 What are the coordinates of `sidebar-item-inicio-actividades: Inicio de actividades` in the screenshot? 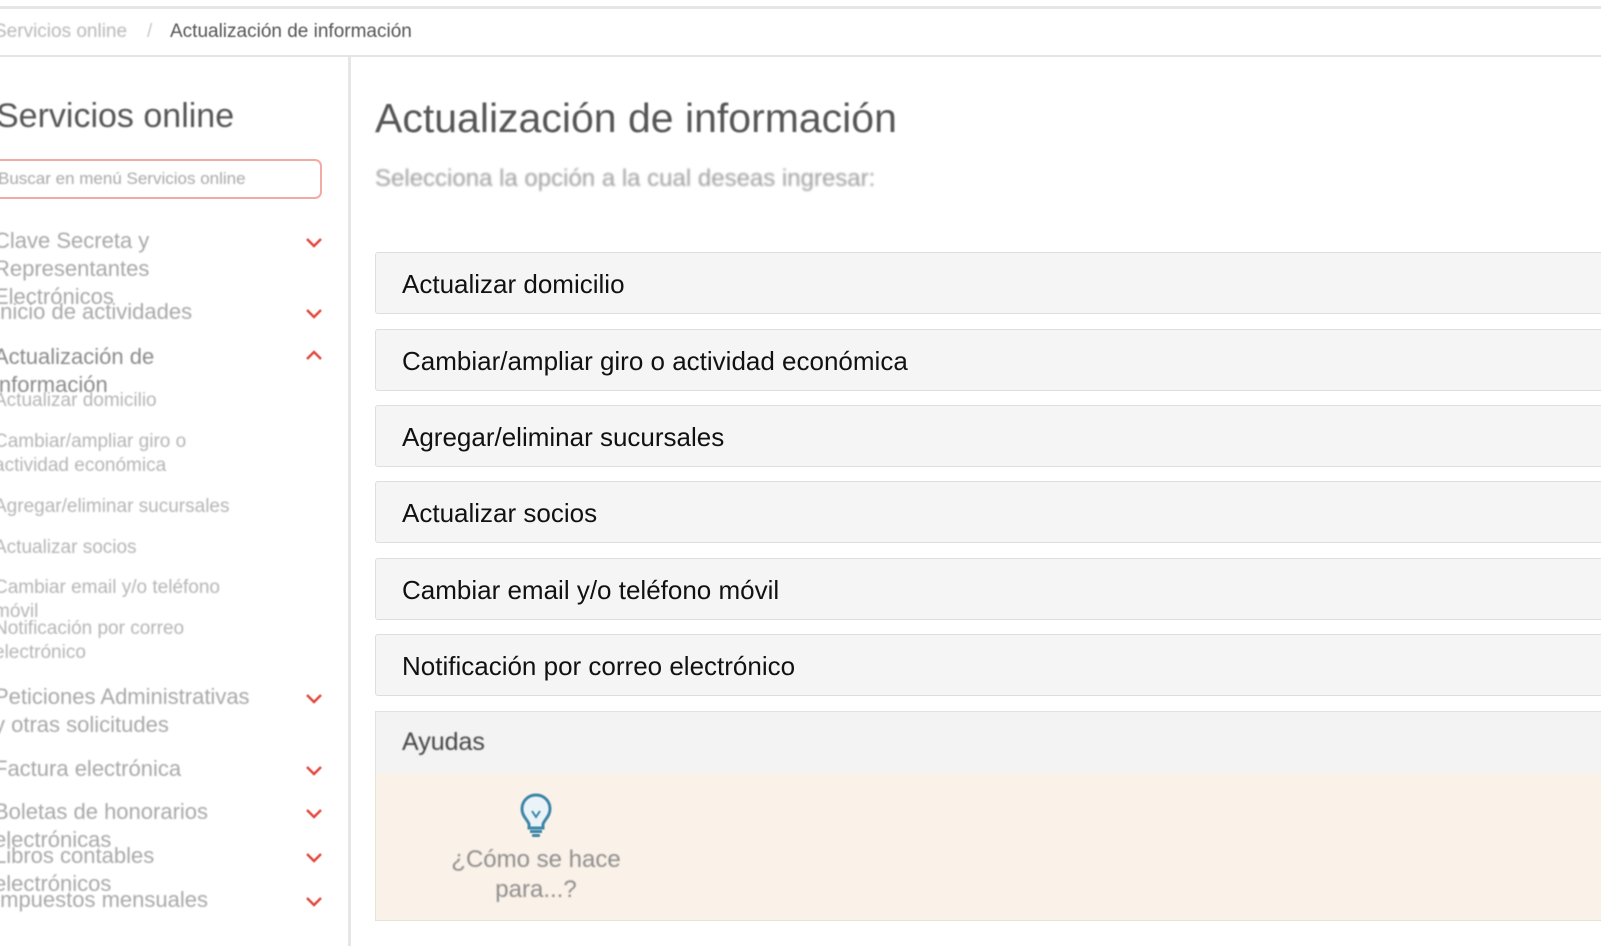 It's located at (132, 312).